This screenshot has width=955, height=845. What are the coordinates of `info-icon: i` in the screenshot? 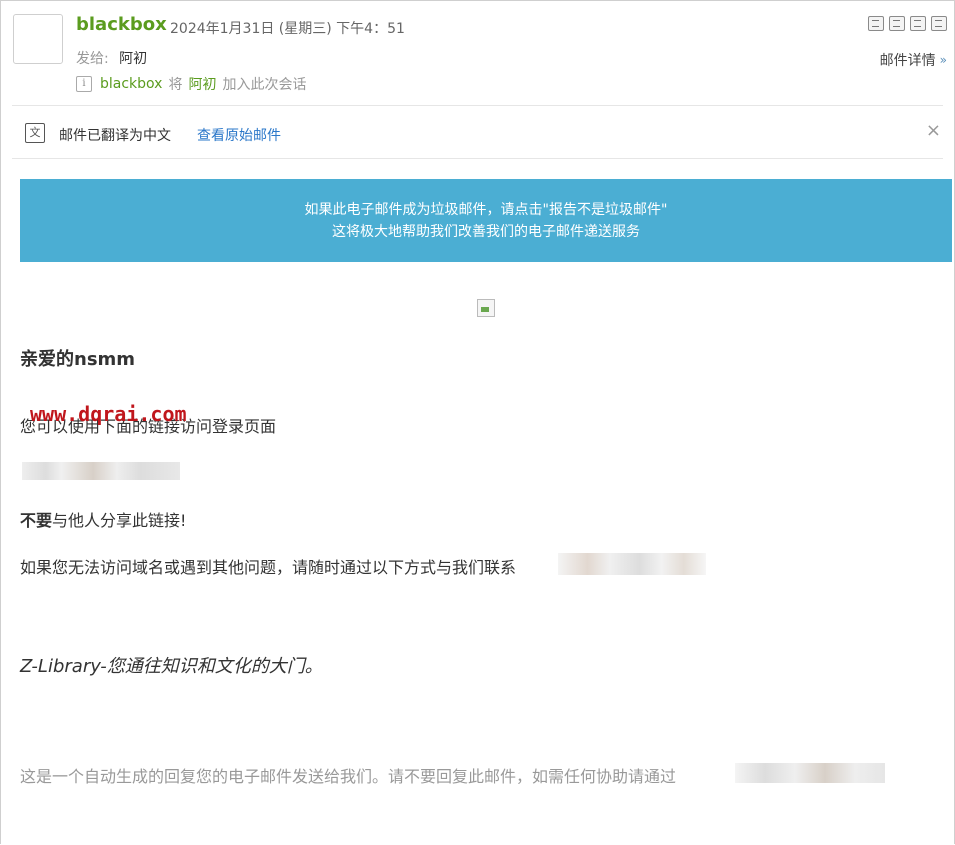 It's located at (84, 84).